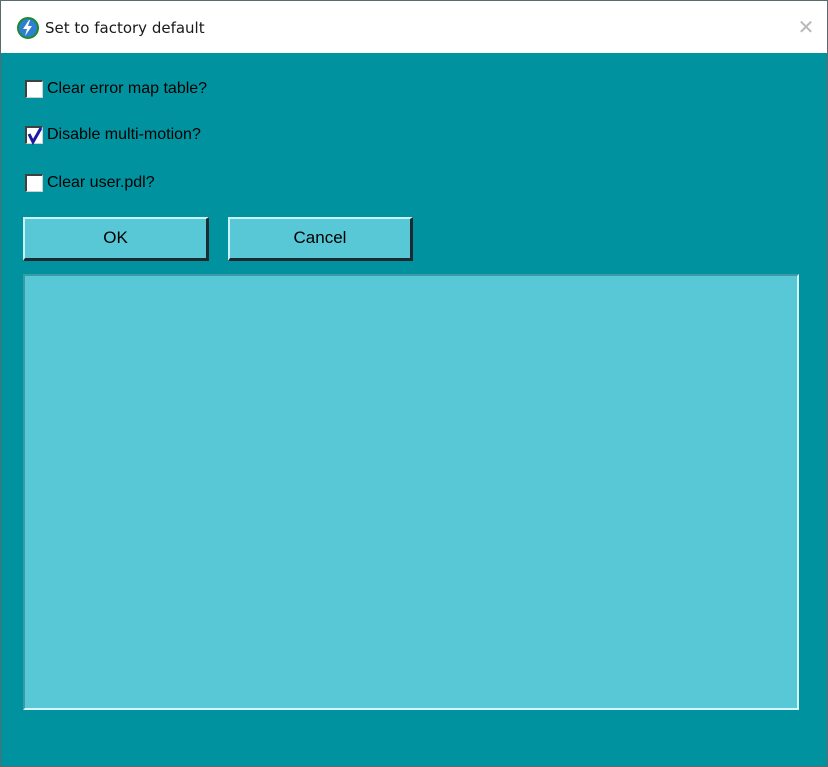 The image size is (828, 767). I want to click on window-title: Set to factory default, so click(125, 28).